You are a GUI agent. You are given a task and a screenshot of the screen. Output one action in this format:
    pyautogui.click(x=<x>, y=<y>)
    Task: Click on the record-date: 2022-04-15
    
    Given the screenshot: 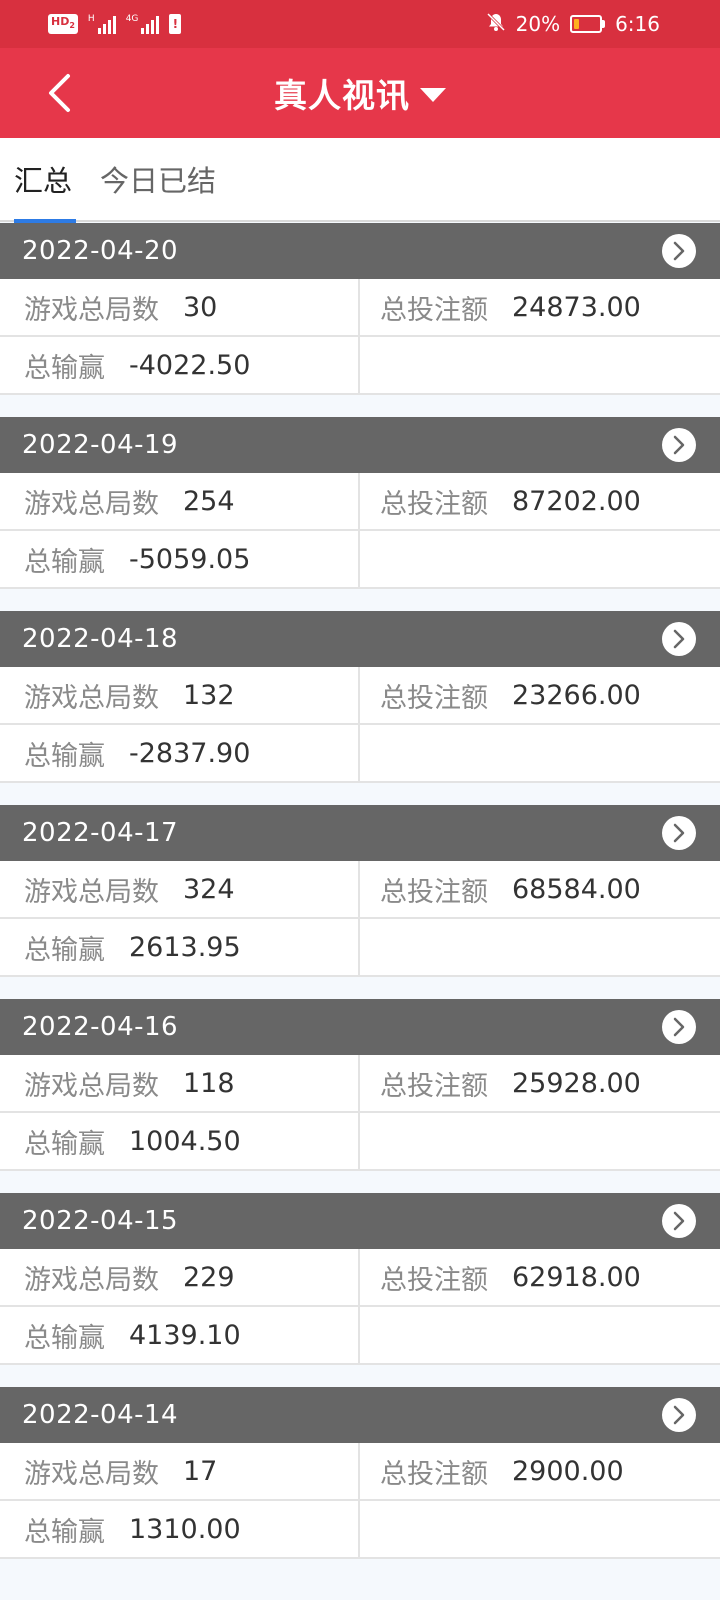 What is the action you would take?
    pyautogui.click(x=100, y=1221)
    